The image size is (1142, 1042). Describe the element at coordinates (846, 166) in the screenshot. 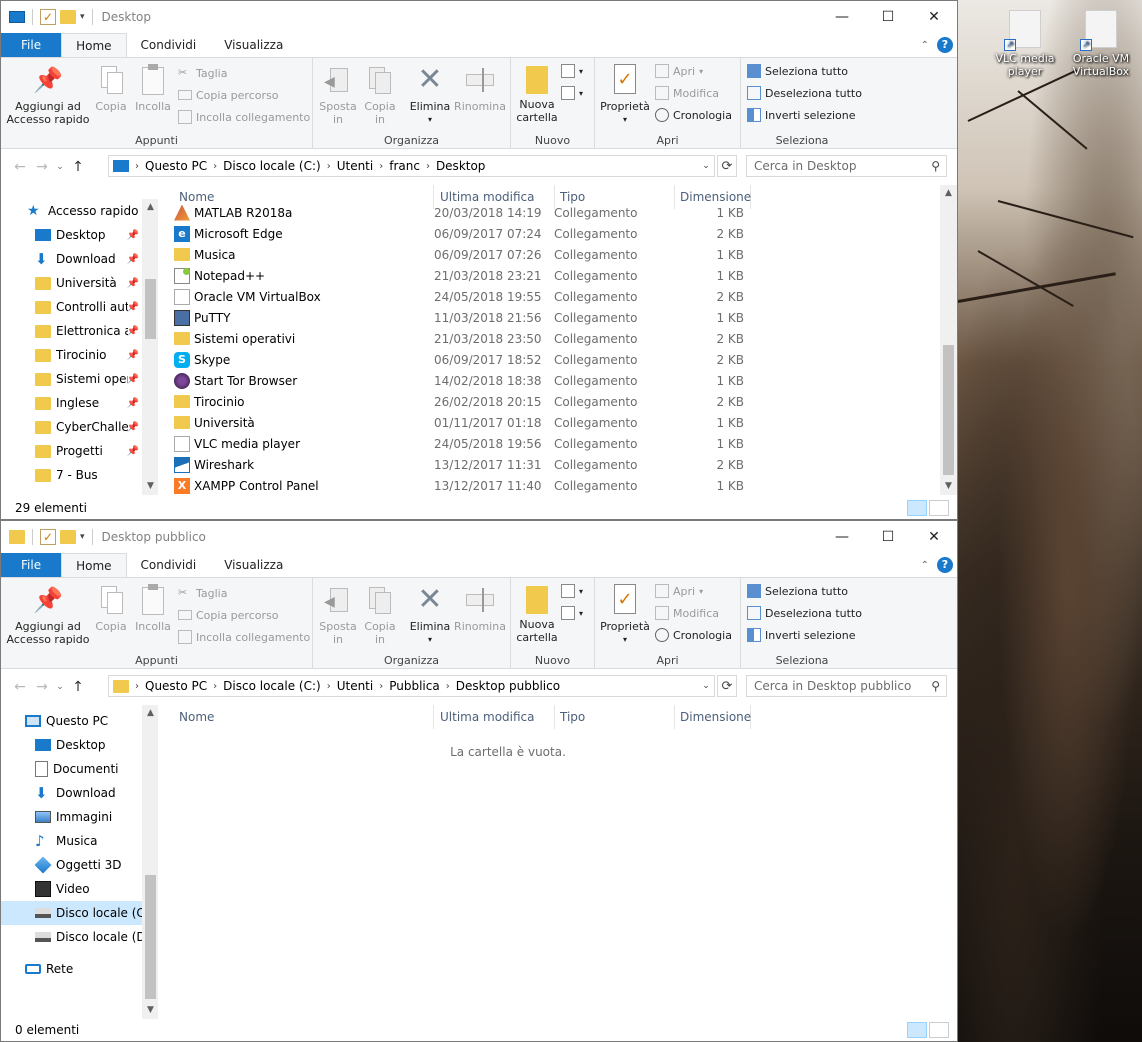

I see `search-box: Cerca in Desktop ⚲` at that location.